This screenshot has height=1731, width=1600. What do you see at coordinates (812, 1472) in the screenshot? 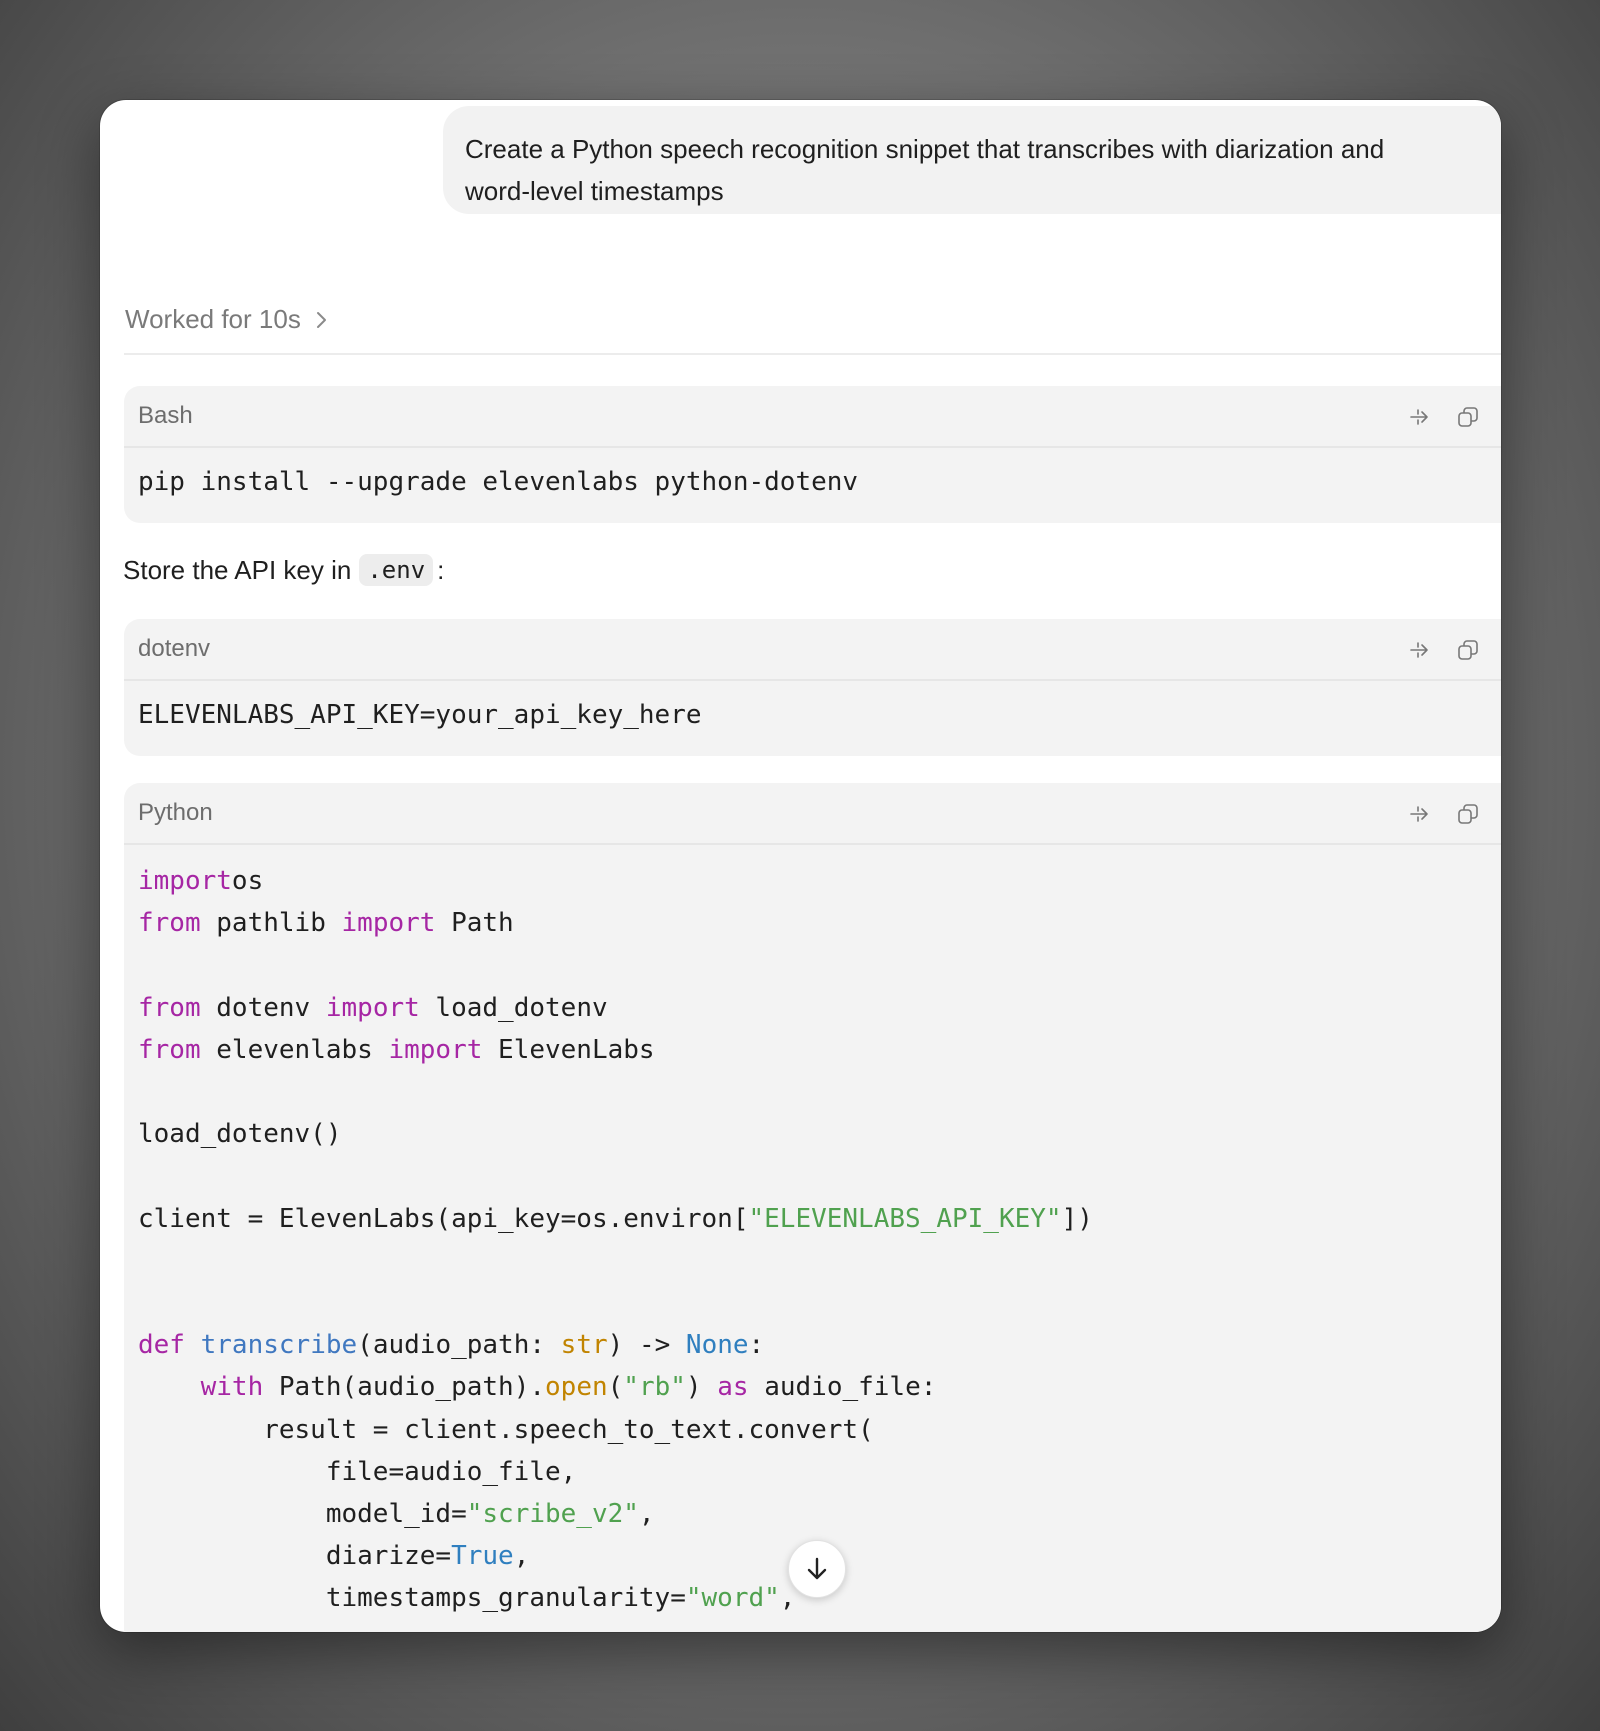
I see `code-line: file=audio_file,` at bounding box center [812, 1472].